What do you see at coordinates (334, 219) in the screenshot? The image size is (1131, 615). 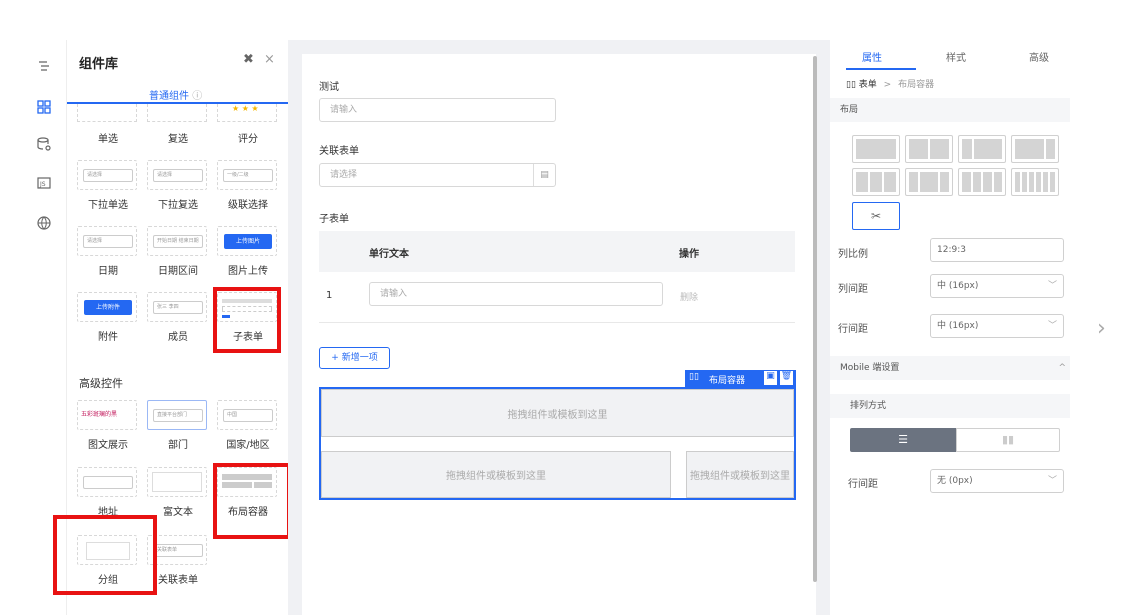 I see `subform-label: 子表单` at bounding box center [334, 219].